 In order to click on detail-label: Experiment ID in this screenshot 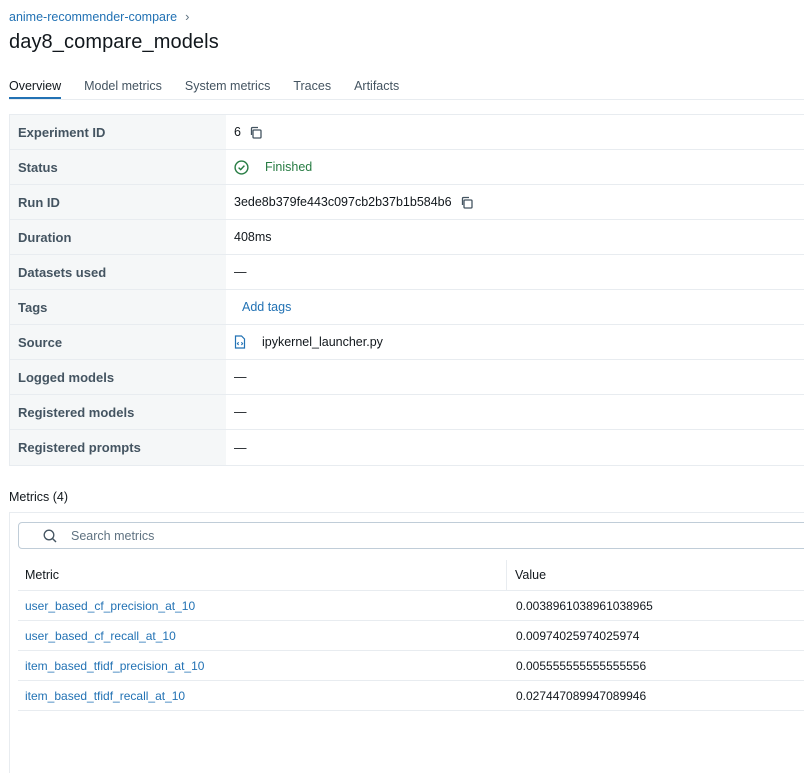, I will do `click(118, 132)`.